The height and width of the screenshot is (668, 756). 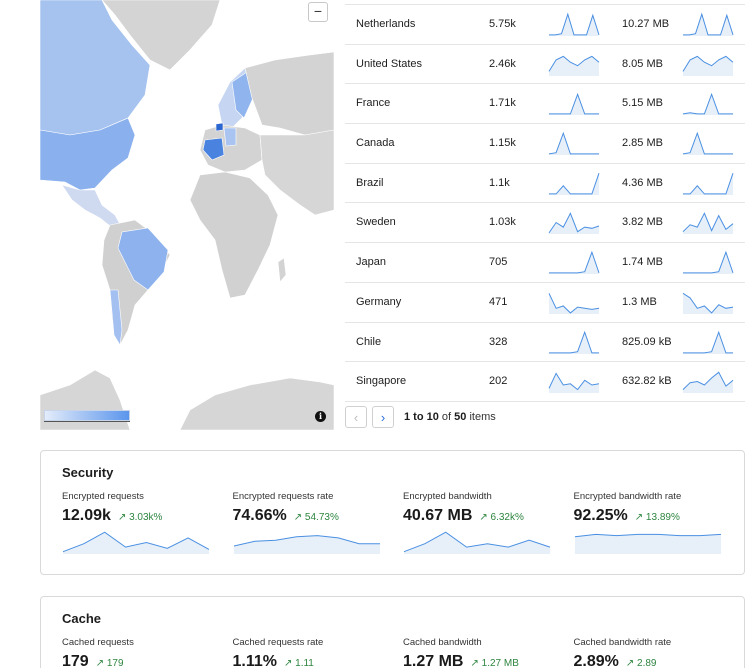 What do you see at coordinates (254, 660) in the screenshot?
I see `metric-value: 1.11%` at bounding box center [254, 660].